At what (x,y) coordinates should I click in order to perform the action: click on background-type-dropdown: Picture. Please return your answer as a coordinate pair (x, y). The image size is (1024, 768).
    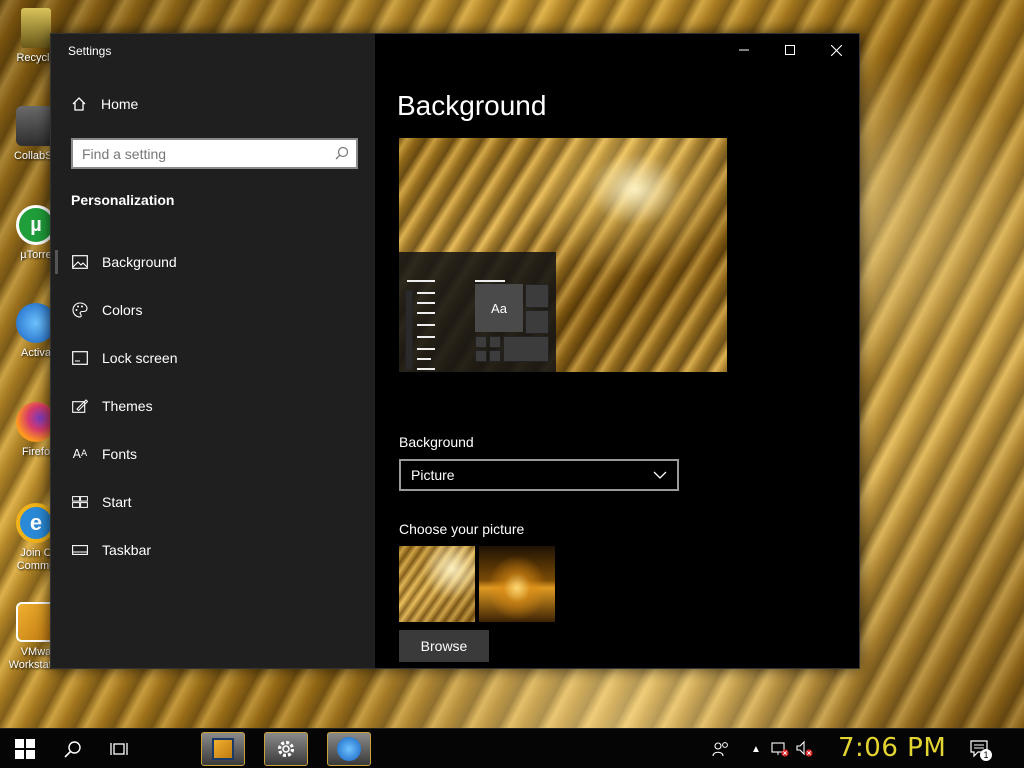
    Looking at the image, I should click on (539, 475).